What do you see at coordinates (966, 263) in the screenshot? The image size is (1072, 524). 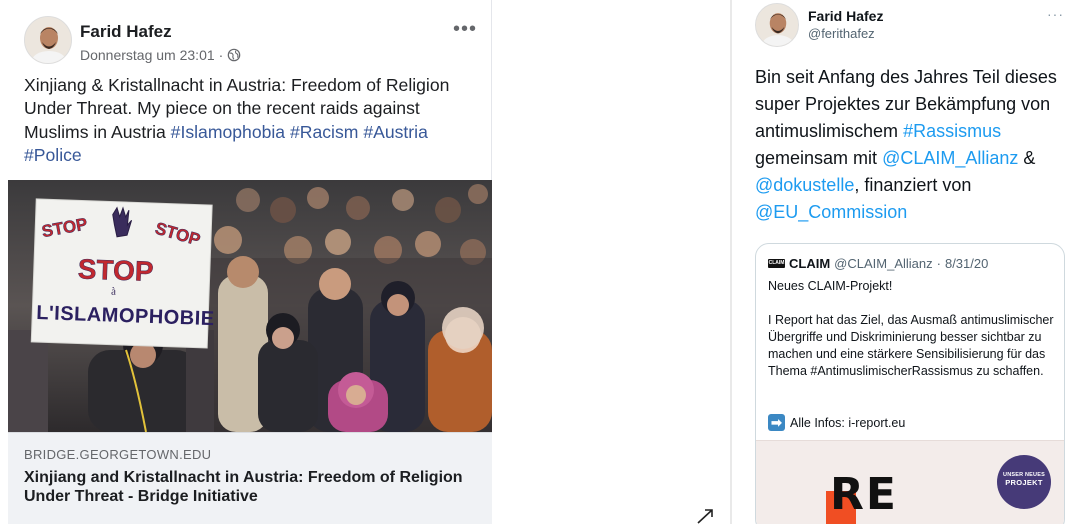 I see `quoted-date: 8/31/20` at bounding box center [966, 263].